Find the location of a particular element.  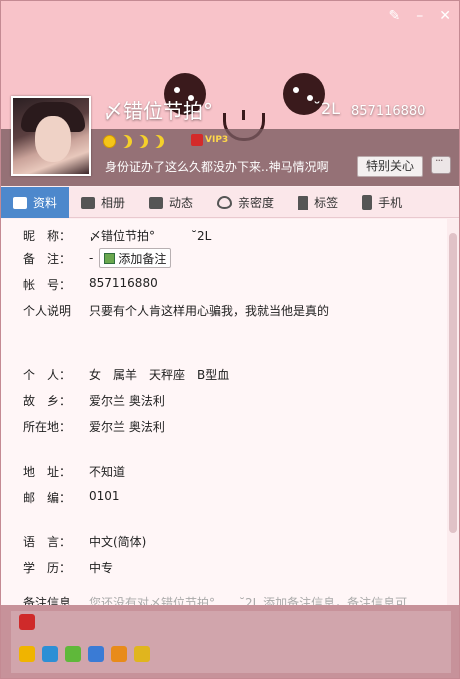

field-value: 不知道 is located at coordinates (107, 472).